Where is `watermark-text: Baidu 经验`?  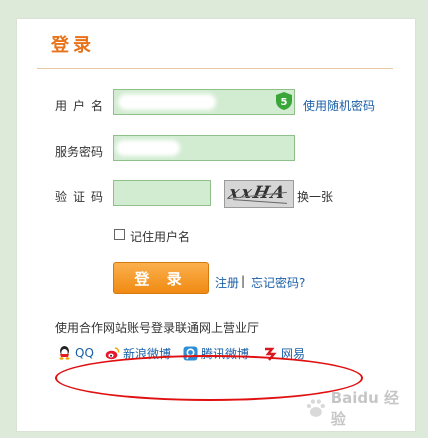
watermark-text: Baidu 经验 is located at coordinates (365, 408).